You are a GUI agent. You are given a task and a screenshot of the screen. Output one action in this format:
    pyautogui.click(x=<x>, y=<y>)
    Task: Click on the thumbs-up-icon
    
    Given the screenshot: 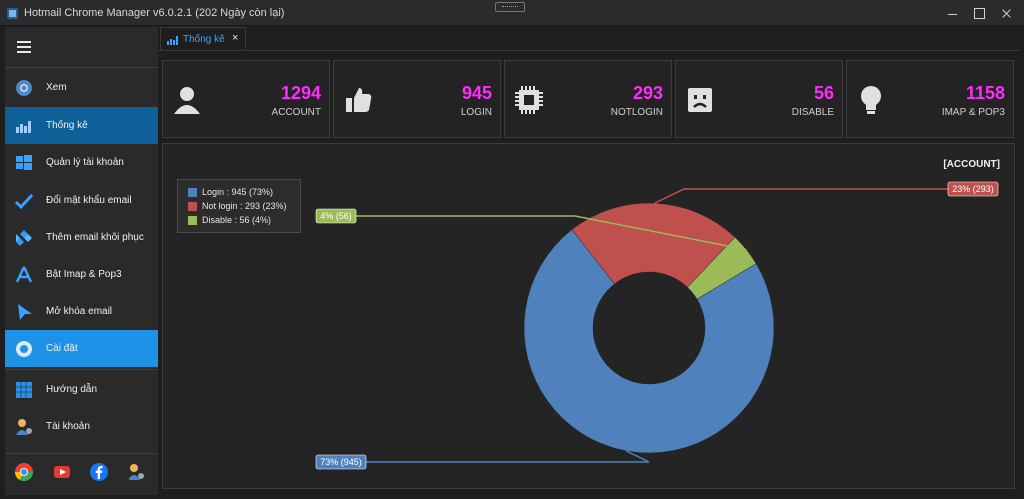 What is the action you would take?
    pyautogui.click(x=359, y=100)
    